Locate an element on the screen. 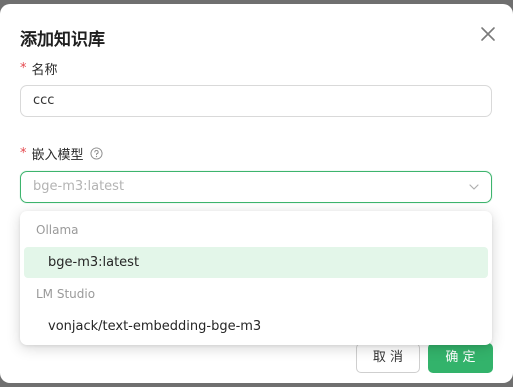 The height and width of the screenshot is (387, 513). option-vonjack-text-embedding-bge-m3: vonjack/text-embedding-bge-m3 is located at coordinates (256, 326).